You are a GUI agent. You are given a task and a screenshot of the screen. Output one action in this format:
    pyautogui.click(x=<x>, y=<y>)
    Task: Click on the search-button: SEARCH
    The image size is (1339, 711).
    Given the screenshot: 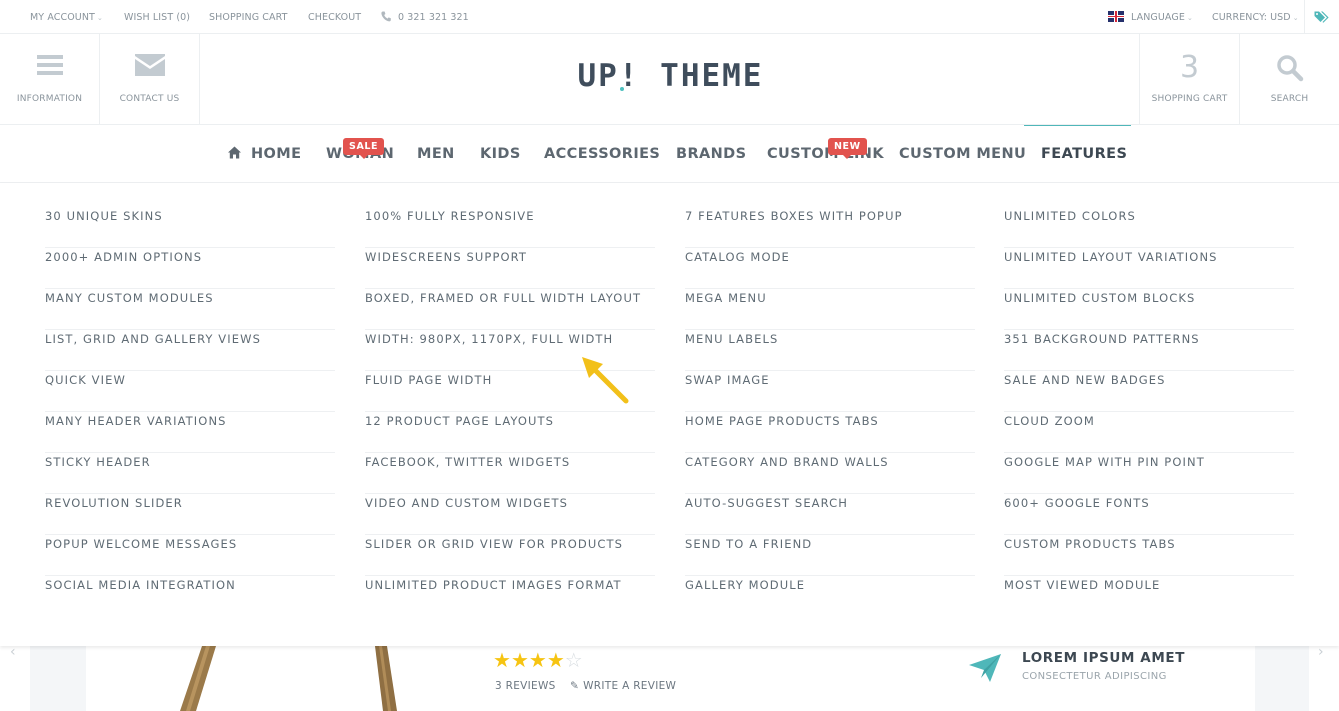 What is the action you would take?
    pyautogui.click(x=1289, y=79)
    